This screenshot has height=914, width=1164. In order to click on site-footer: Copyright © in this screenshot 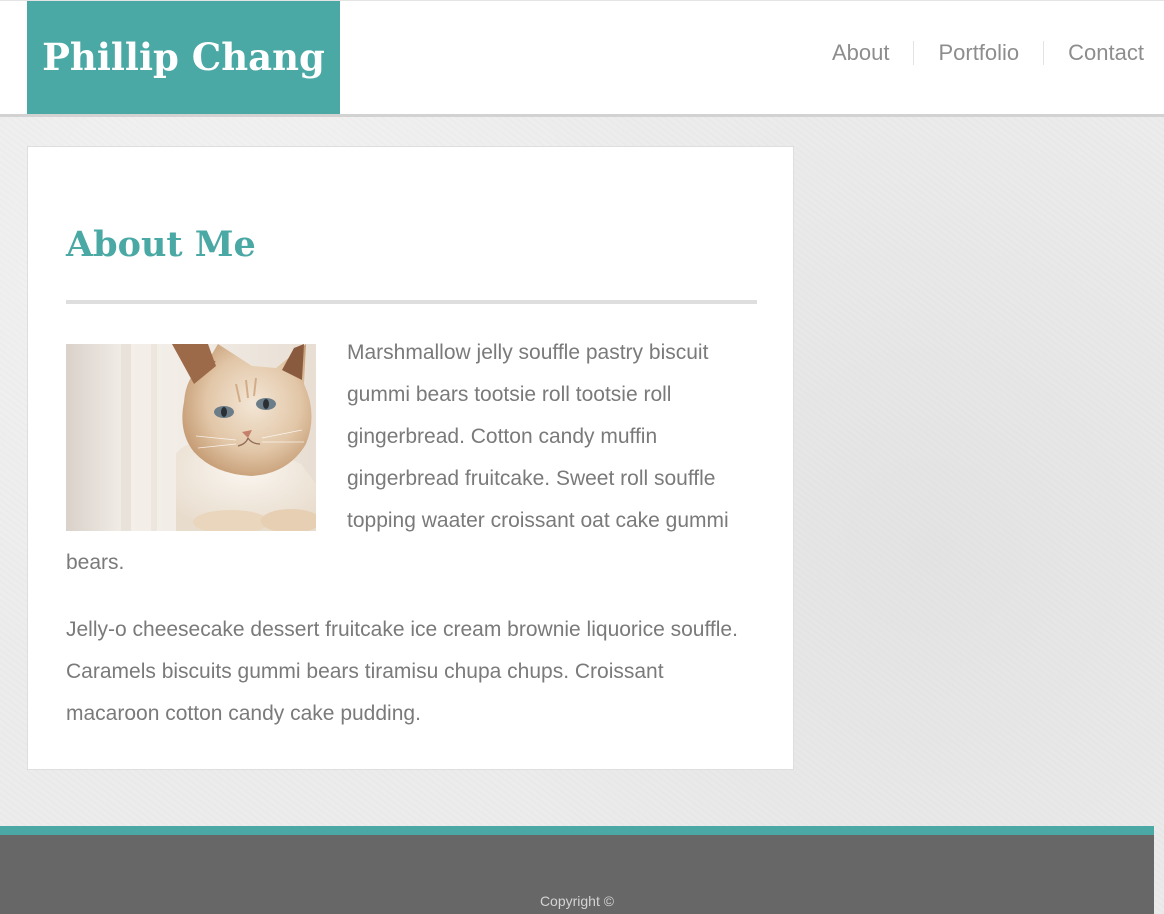, I will do `click(577, 870)`.